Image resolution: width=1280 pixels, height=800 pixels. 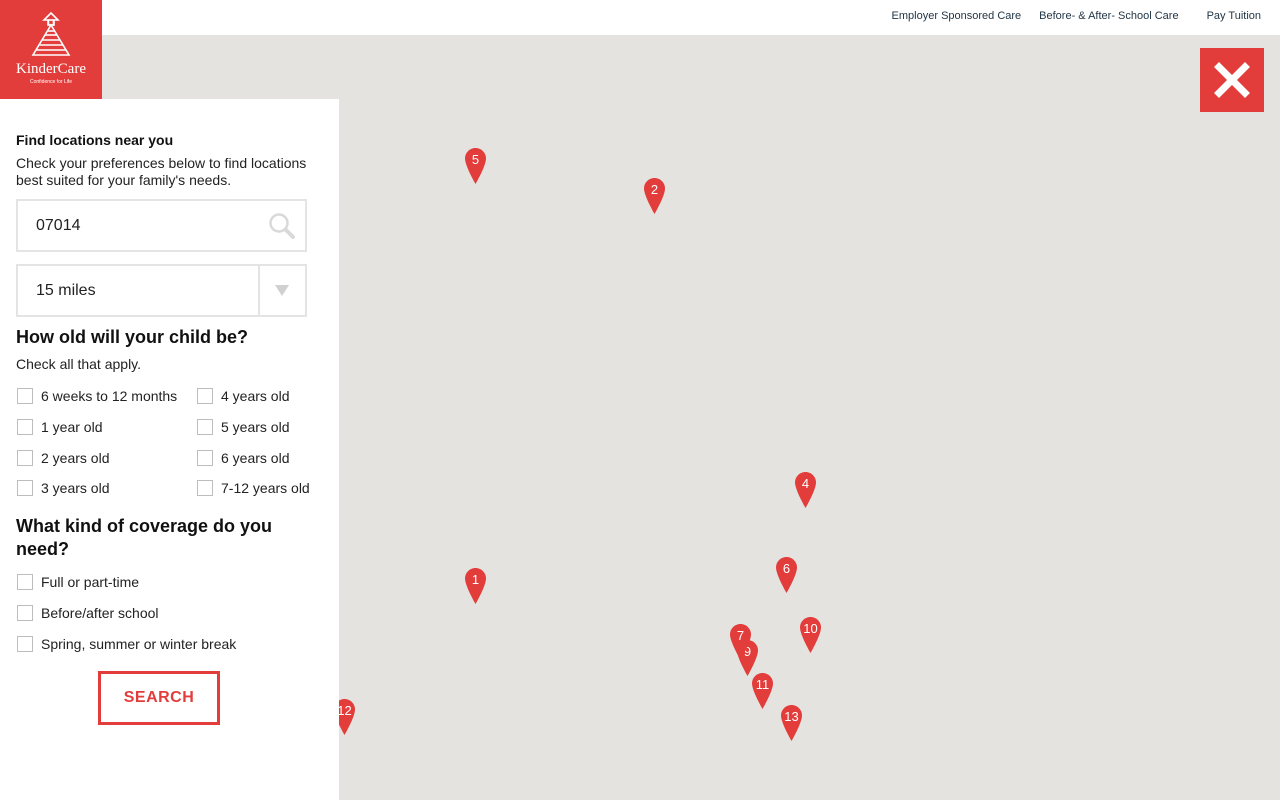 What do you see at coordinates (282, 226) in the screenshot?
I see `search-icon` at bounding box center [282, 226].